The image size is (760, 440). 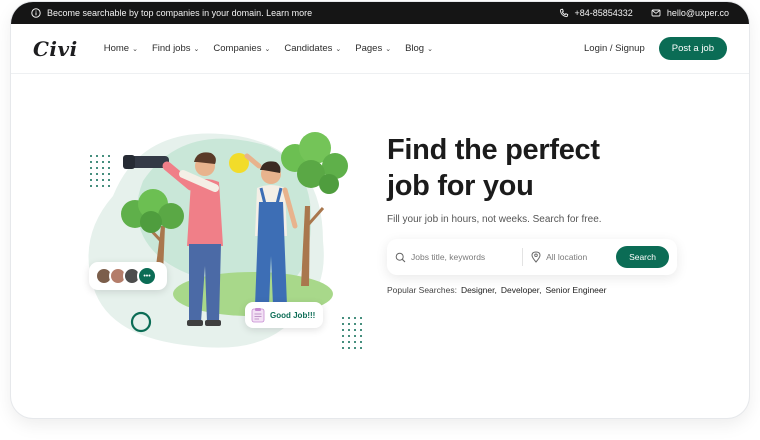 I want to click on login-signup-link: Login / Signup, so click(x=614, y=48).